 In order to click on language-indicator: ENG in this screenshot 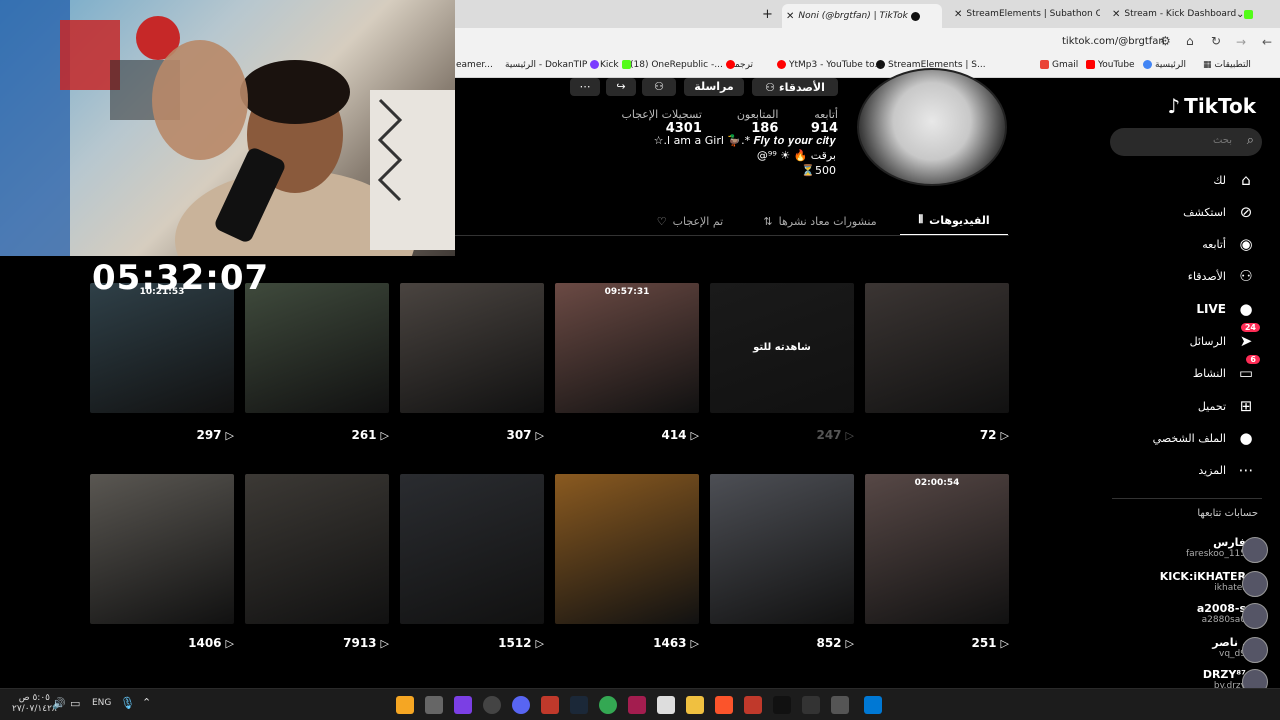, I will do `click(101, 703)`.